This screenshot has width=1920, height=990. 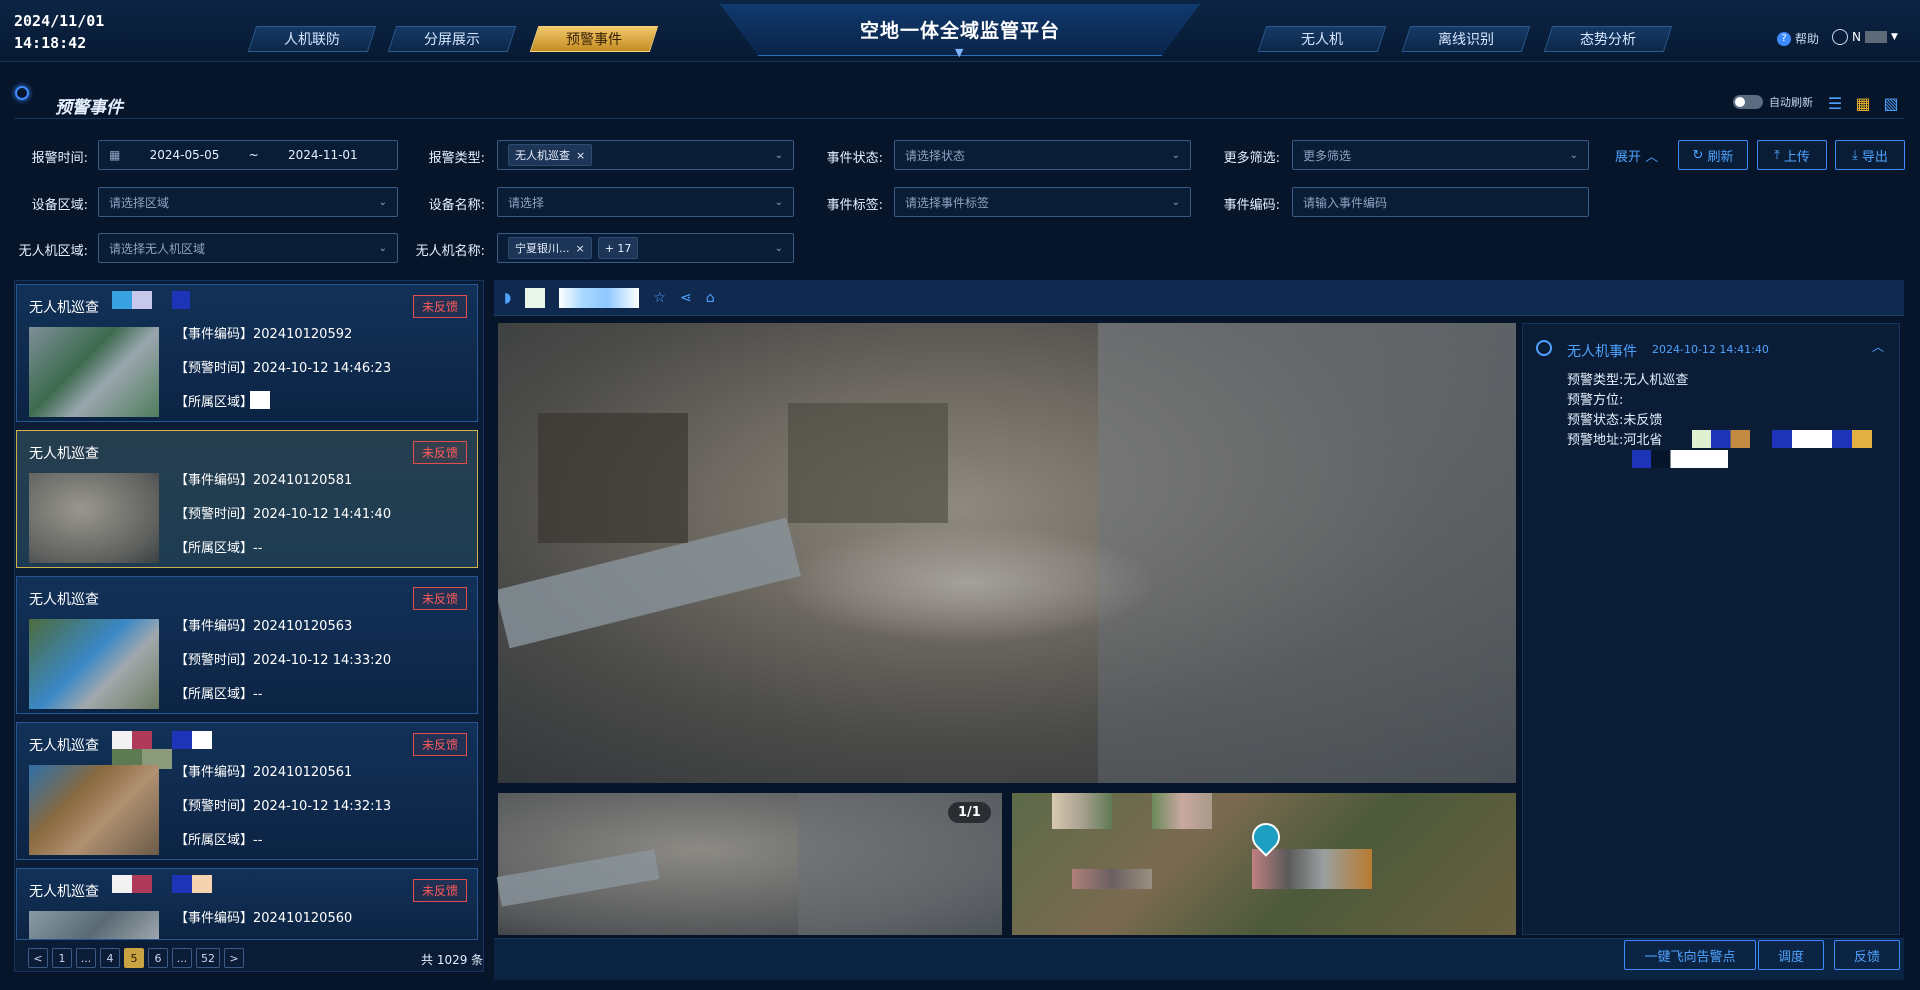 I want to click on event-status-select: 请选择状态 ⌄, so click(x=1042, y=155).